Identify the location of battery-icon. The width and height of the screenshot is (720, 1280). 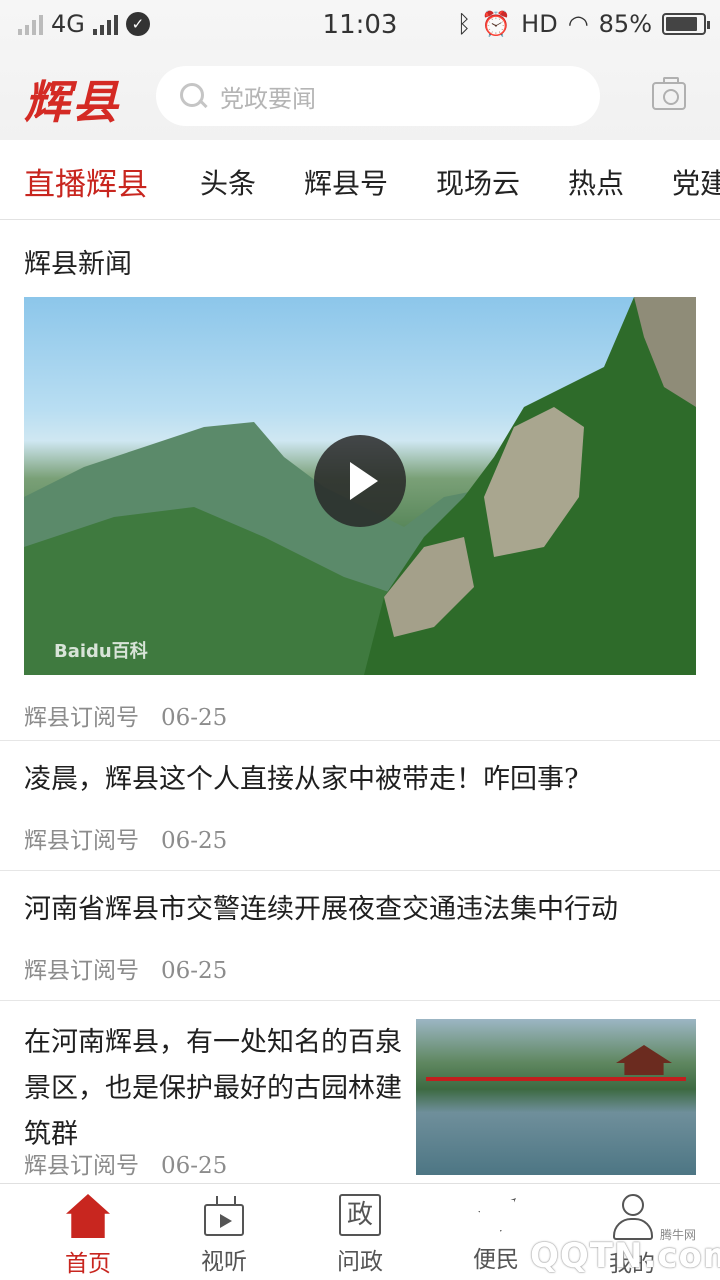
(686, 24).